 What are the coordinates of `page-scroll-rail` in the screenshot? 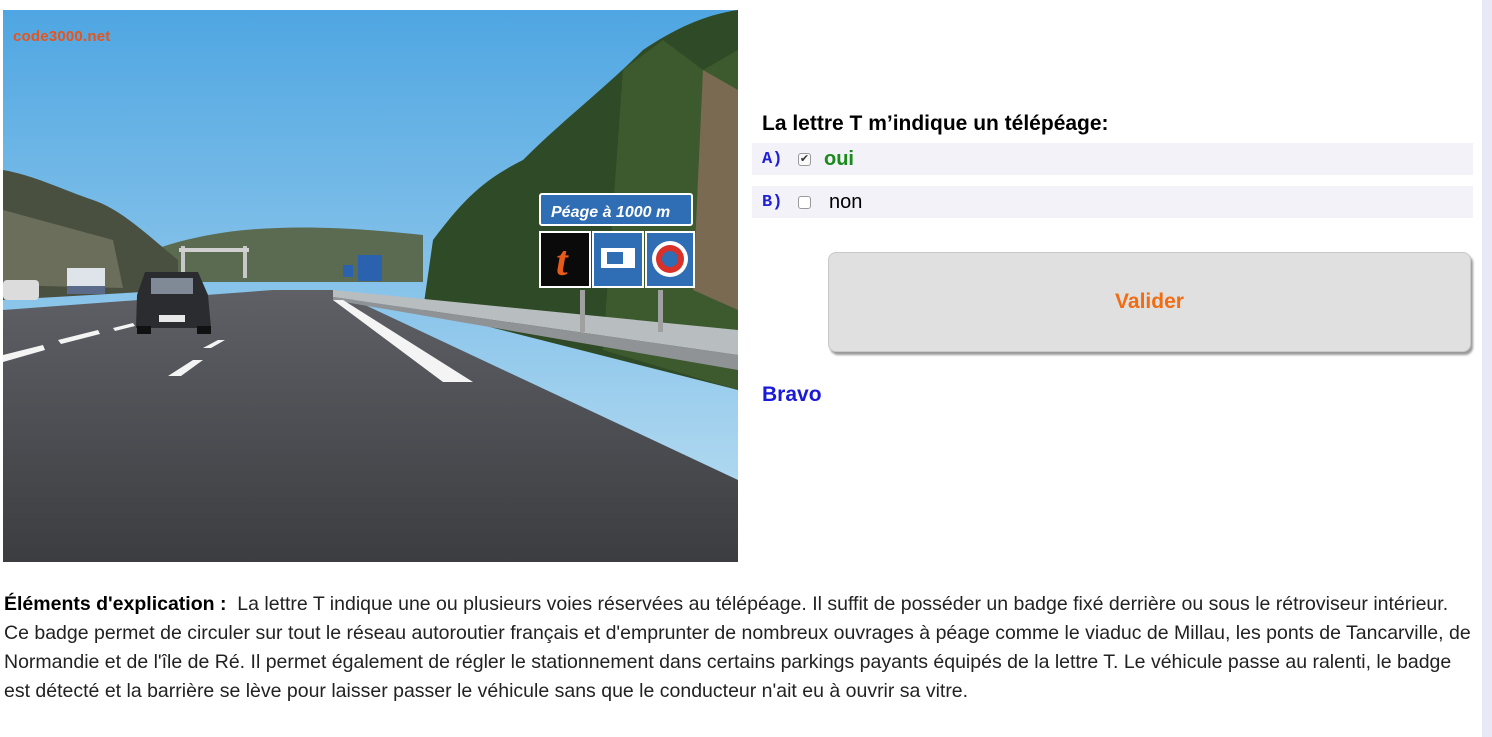 It's located at (1487, 368).